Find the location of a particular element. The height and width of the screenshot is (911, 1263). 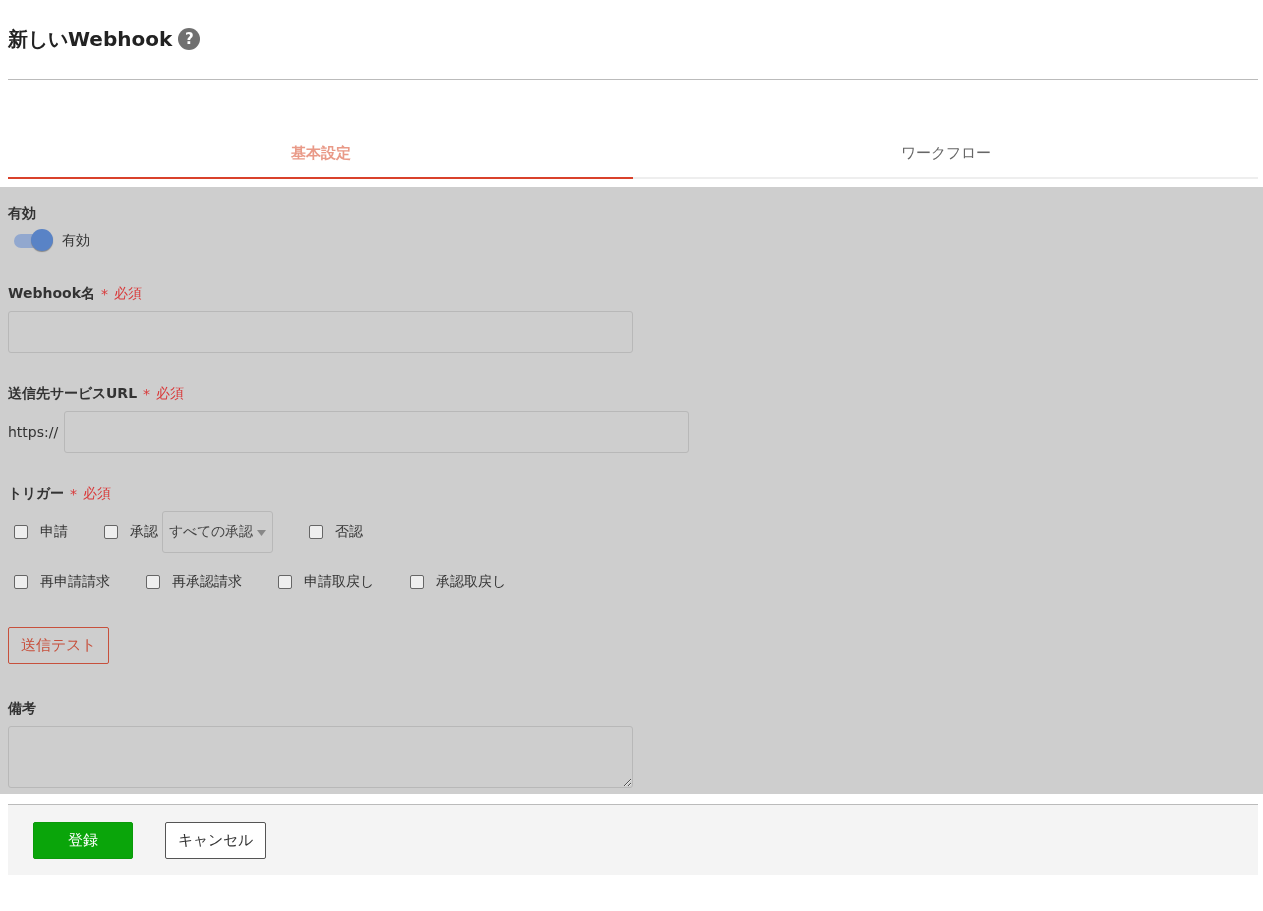

approval-dropdown: すべての承認 is located at coordinates (217, 532).